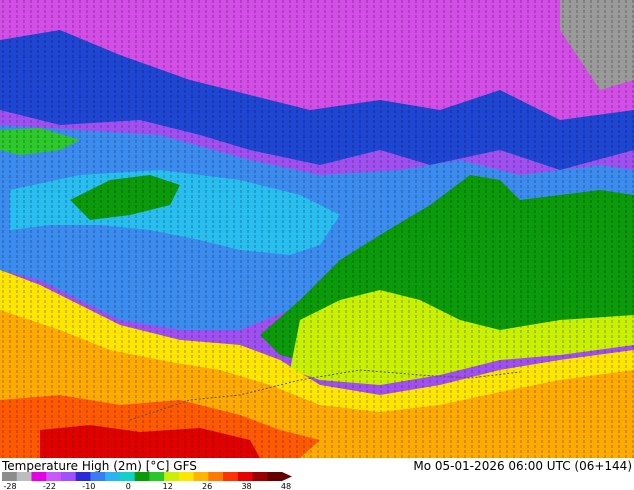 Image resolution: width=634 pixels, height=490 pixels. I want to click on legend-tick-label: 48, so click(286, 486).